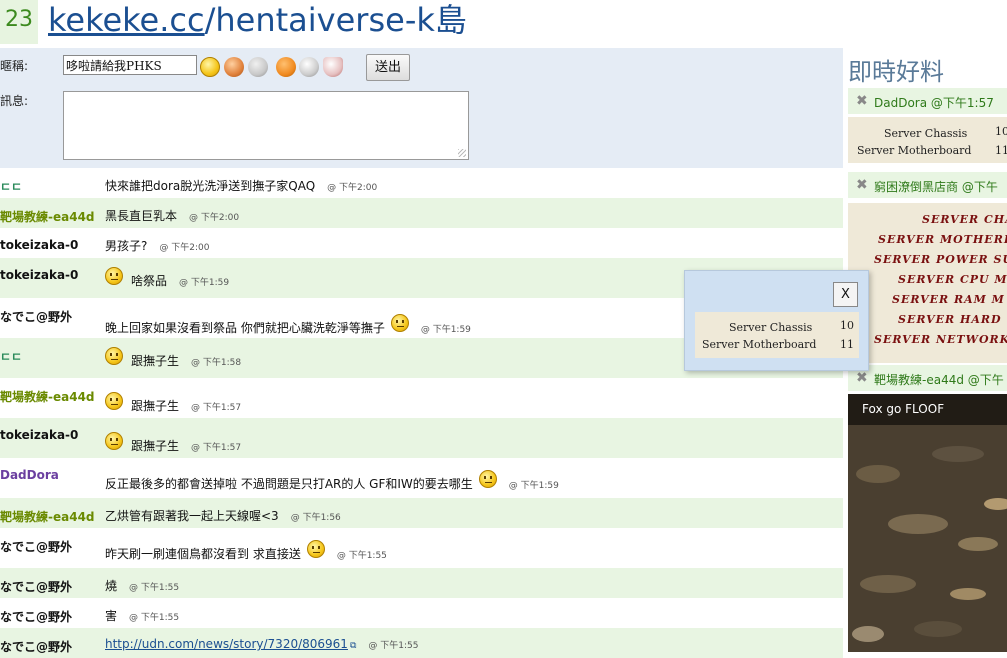 This screenshot has width=1007, height=658. What do you see at coordinates (14, 101) in the screenshot?
I see `message-label: 訊息:` at bounding box center [14, 101].